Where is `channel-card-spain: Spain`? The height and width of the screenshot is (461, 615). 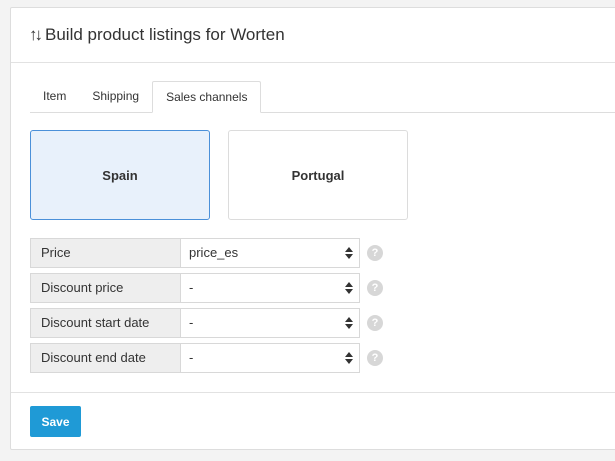
channel-card-spain: Spain is located at coordinates (120, 175).